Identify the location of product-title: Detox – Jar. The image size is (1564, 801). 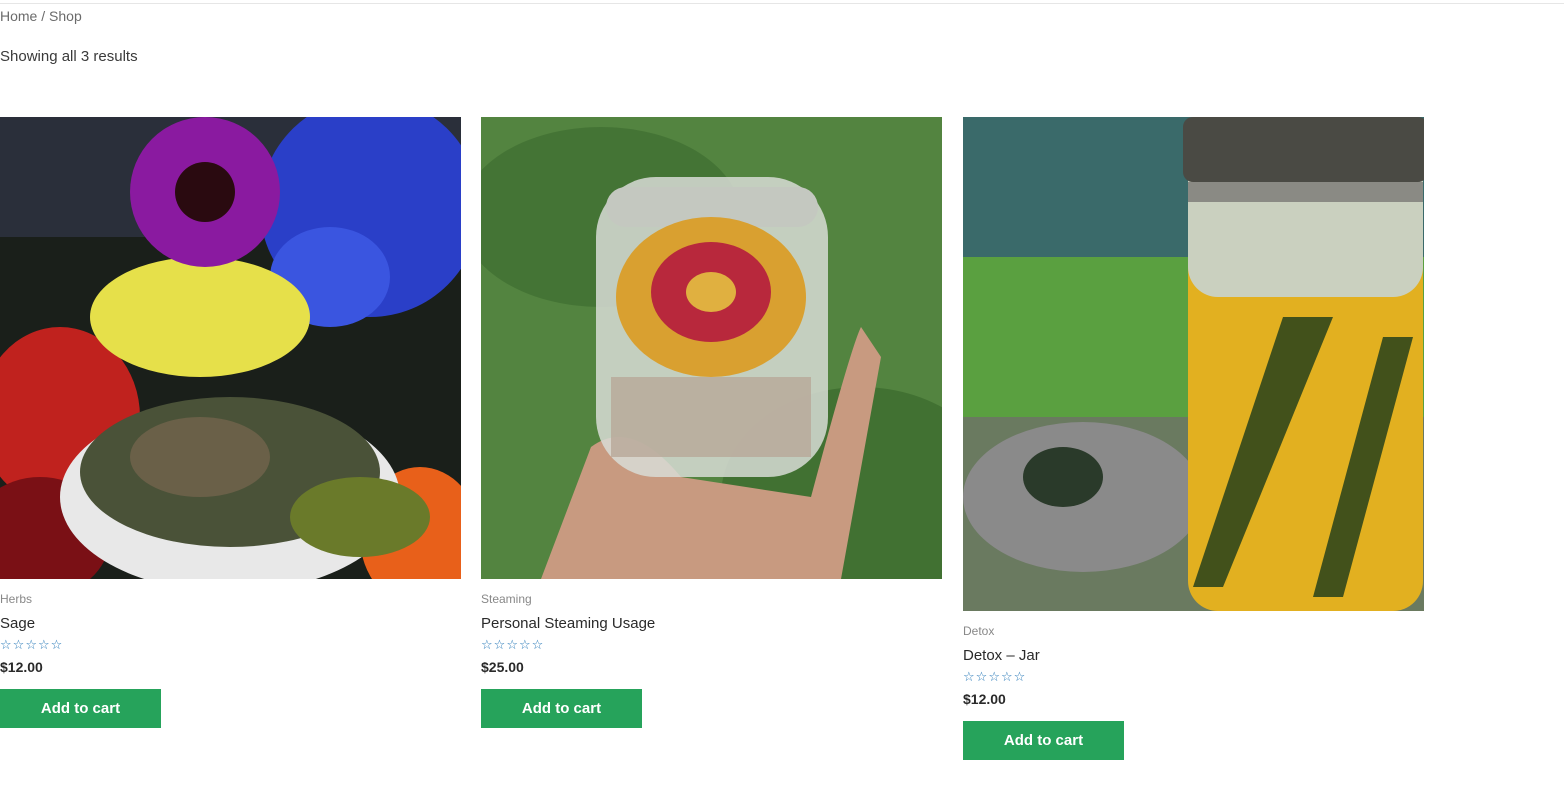
(1193, 655).